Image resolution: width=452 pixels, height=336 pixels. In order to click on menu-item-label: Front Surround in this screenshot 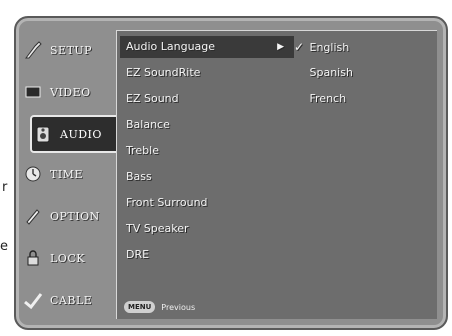, I will do `click(167, 202)`.